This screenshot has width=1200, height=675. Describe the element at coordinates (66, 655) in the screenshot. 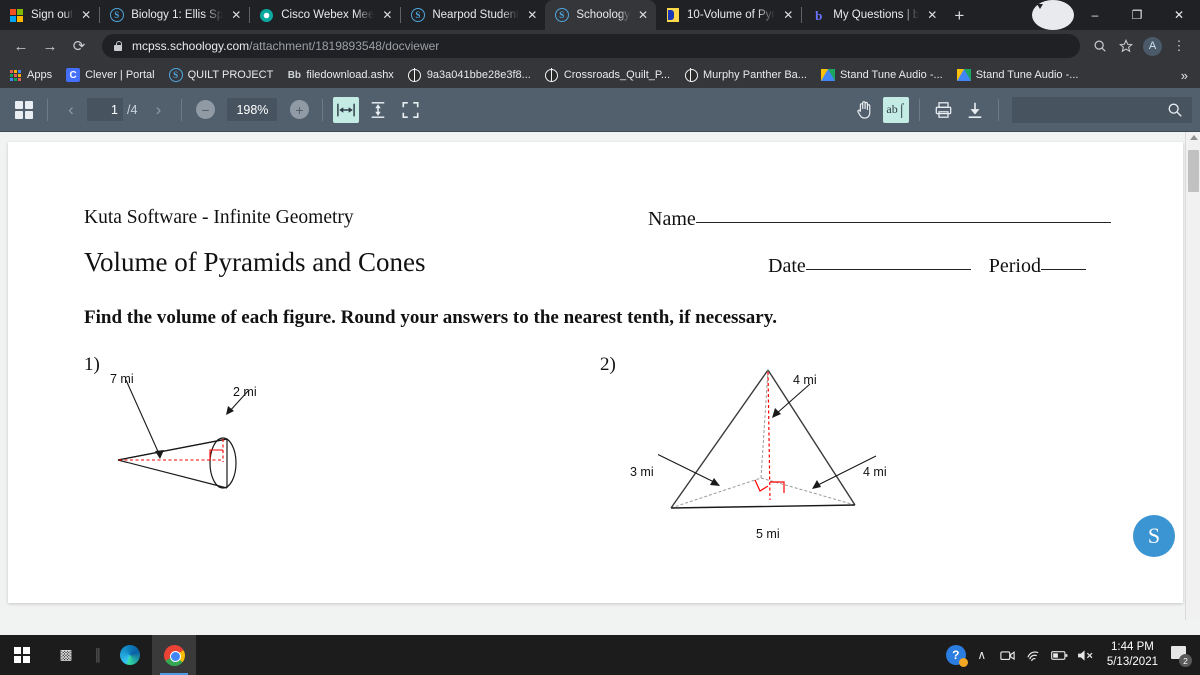

I see `task-view-button: ▩` at that location.